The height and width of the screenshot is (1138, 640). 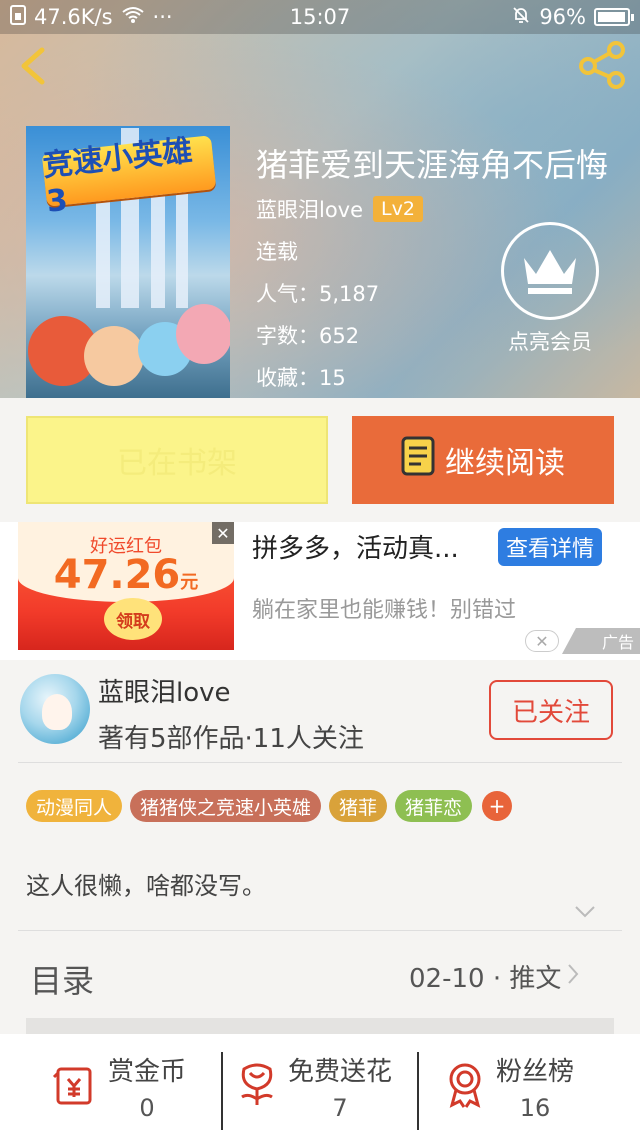 What do you see at coordinates (551, 710) in the screenshot?
I see `follow-button: 已关注` at bounding box center [551, 710].